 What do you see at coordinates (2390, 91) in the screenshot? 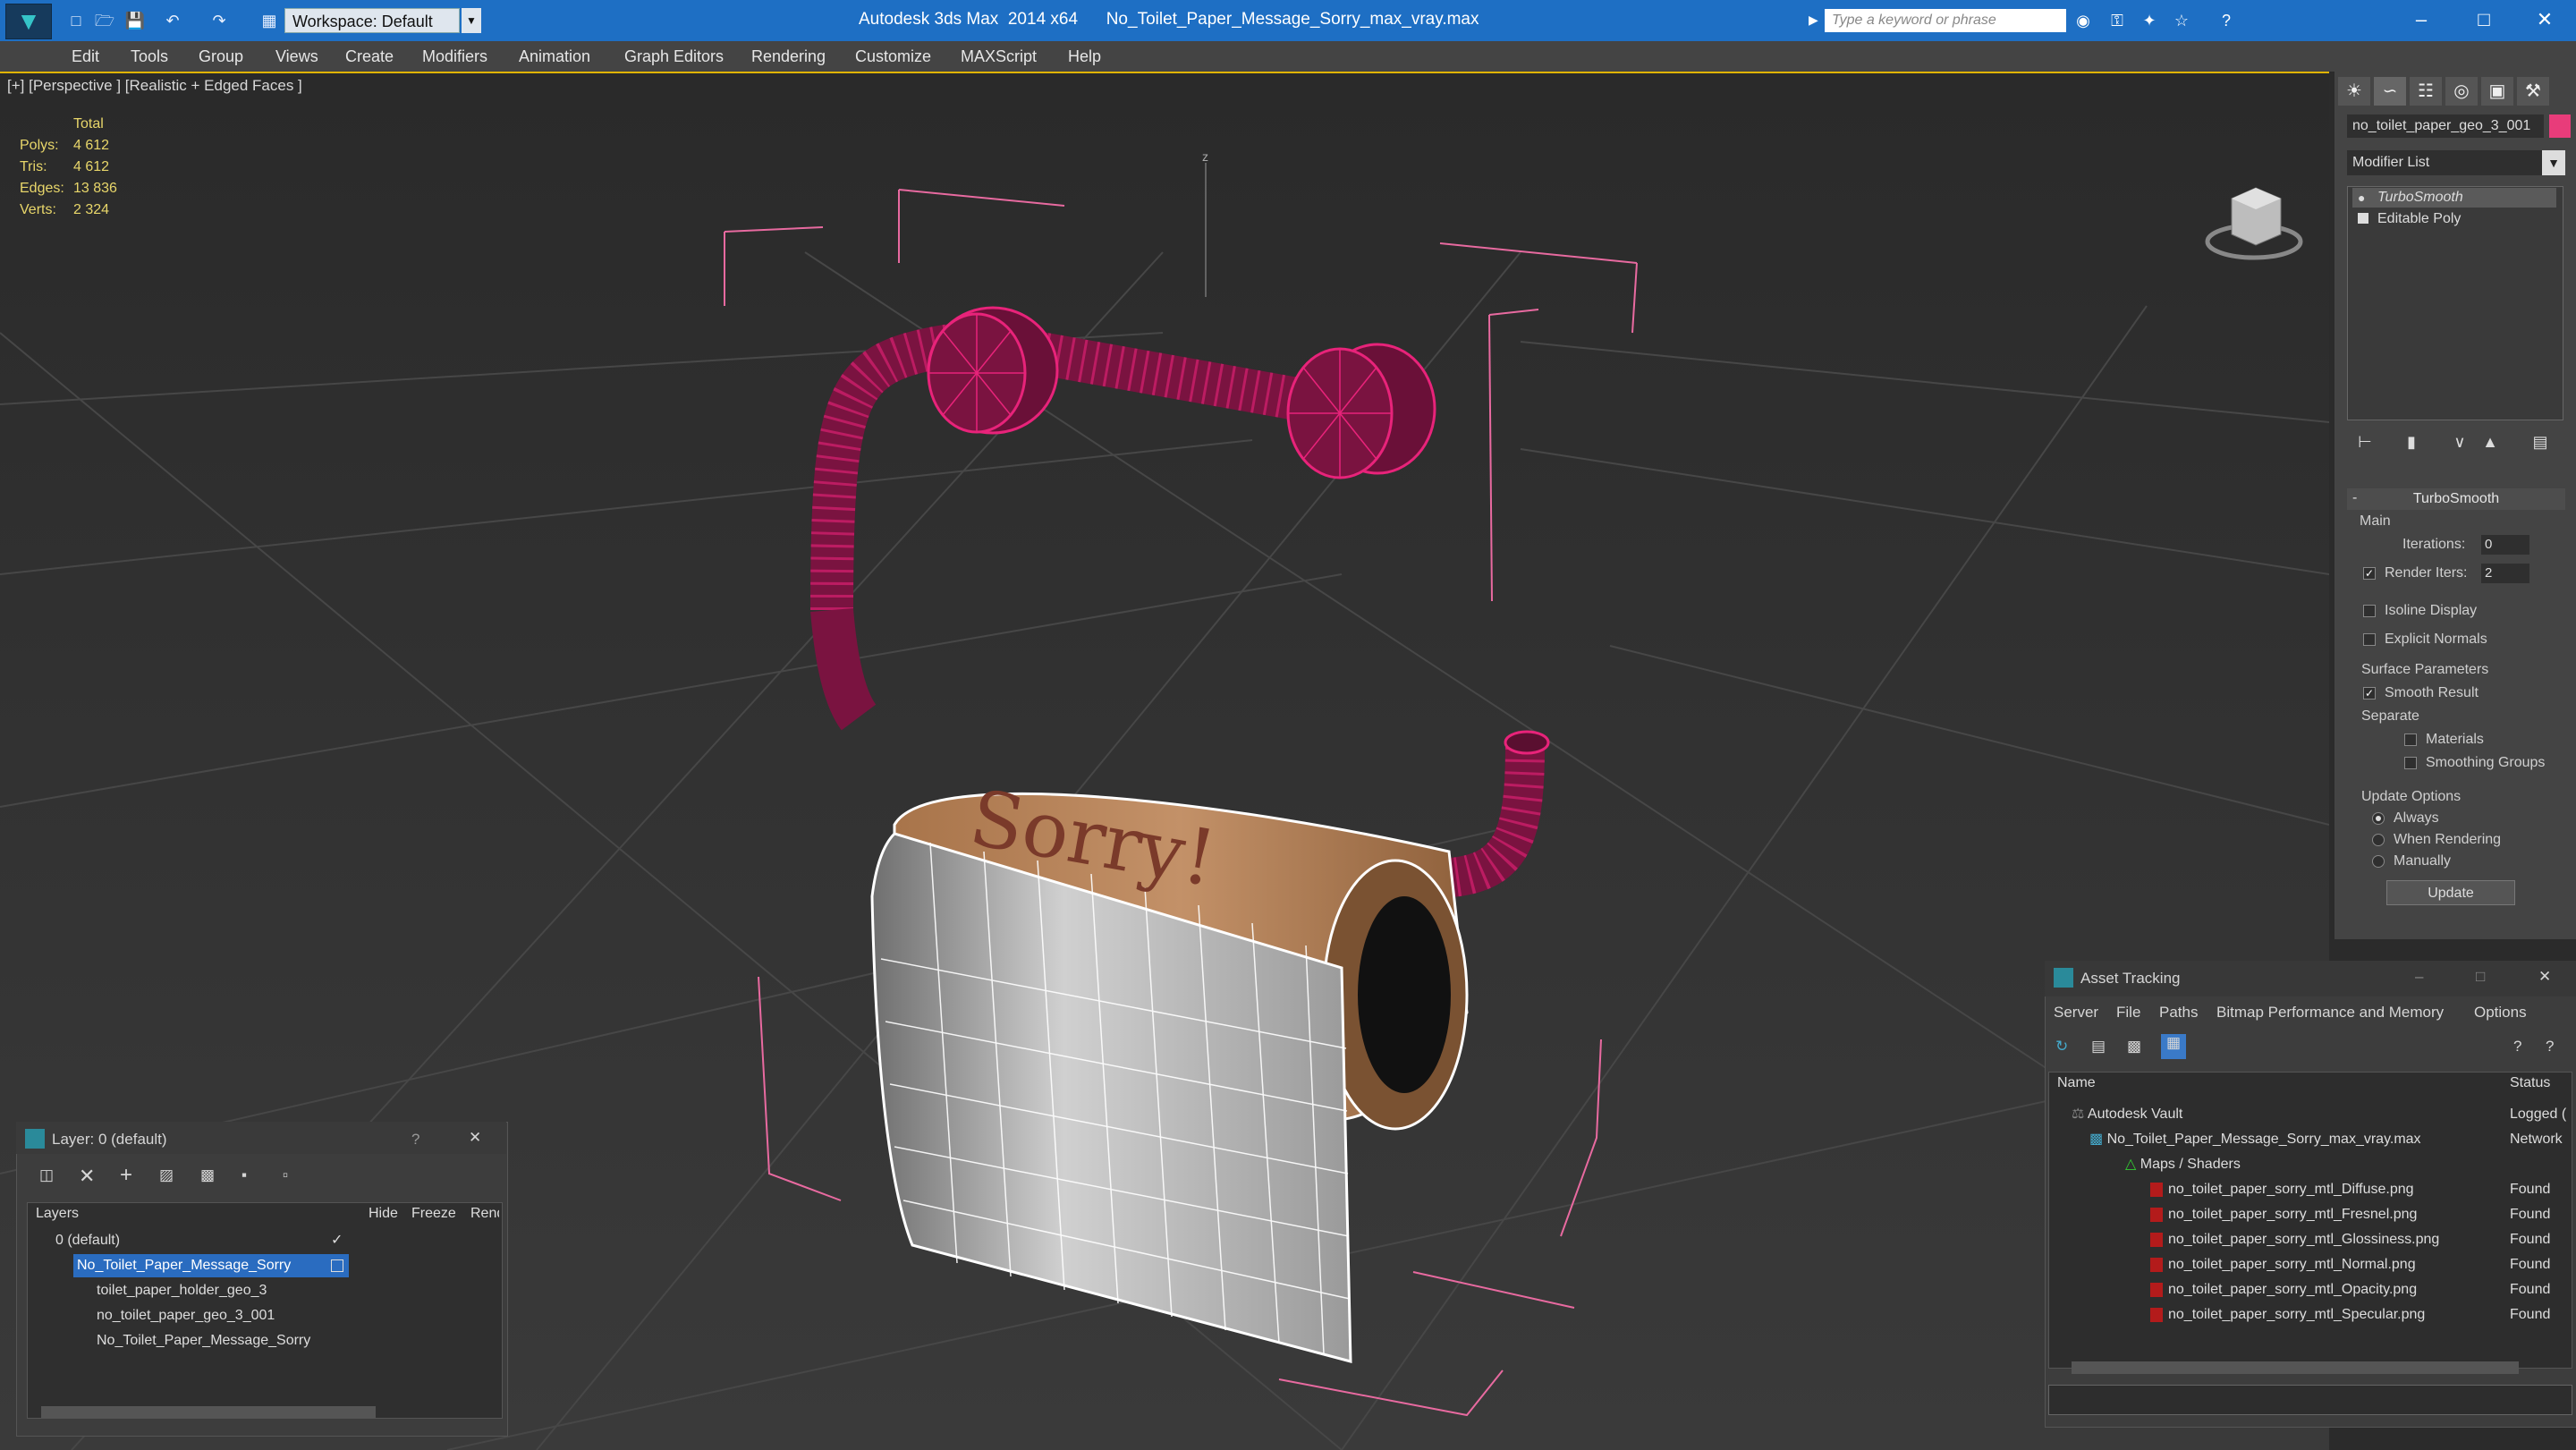
I see `modify-tab-icon: ∽` at bounding box center [2390, 91].